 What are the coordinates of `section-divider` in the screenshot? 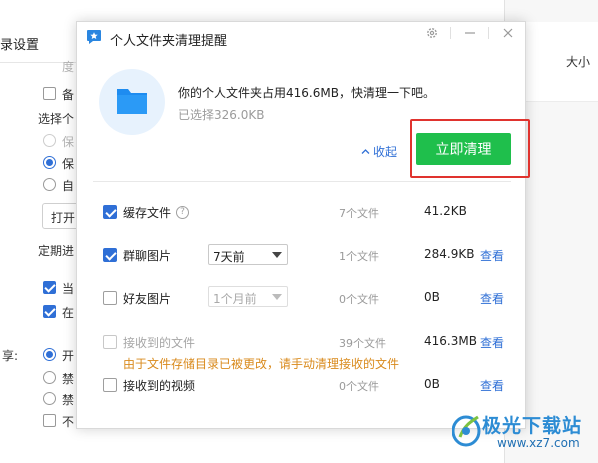 It's located at (302, 181).